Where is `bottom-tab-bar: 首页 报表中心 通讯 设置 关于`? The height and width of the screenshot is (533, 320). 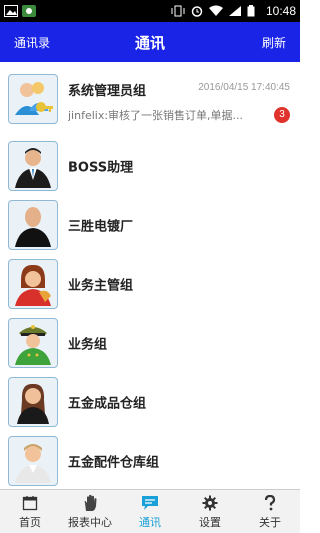
bottom-tab-bar: 首页 报表中心 通讯 设置 关于 is located at coordinates (150, 511).